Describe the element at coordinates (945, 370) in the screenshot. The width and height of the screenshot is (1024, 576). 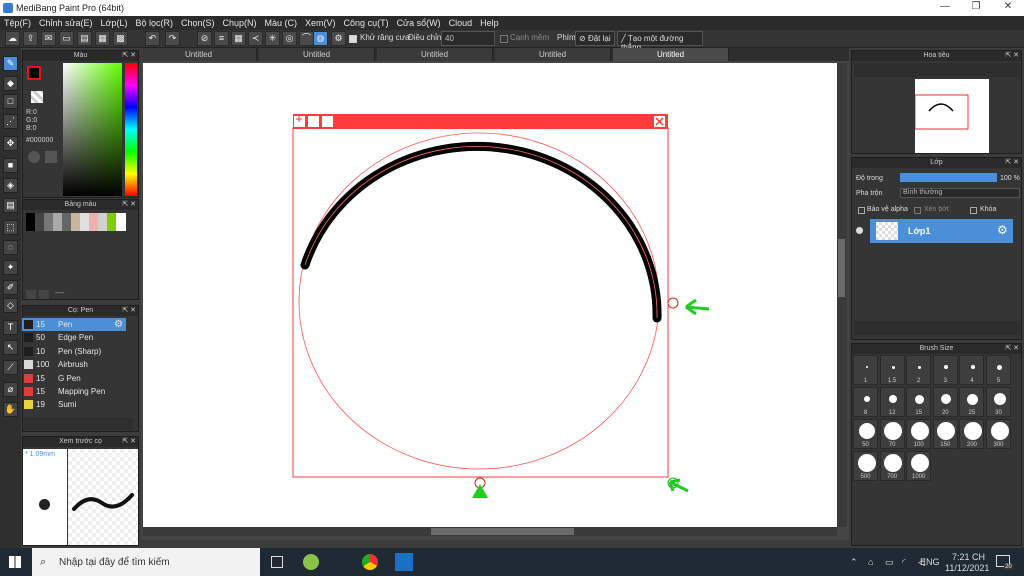
I see `brush-size-cell: 3` at that location.